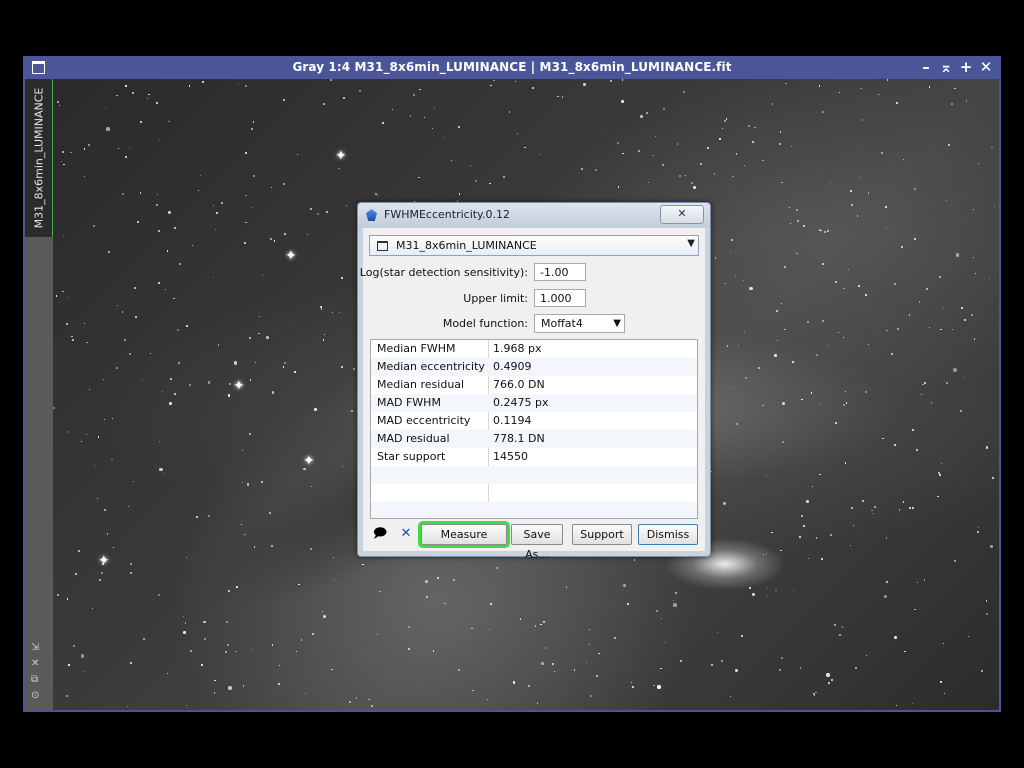  What do you see at coordinates (534, 439) in the screenshot?
I see `table-row: MAD residual 778.1 DN` at bounding box center [534, 439].